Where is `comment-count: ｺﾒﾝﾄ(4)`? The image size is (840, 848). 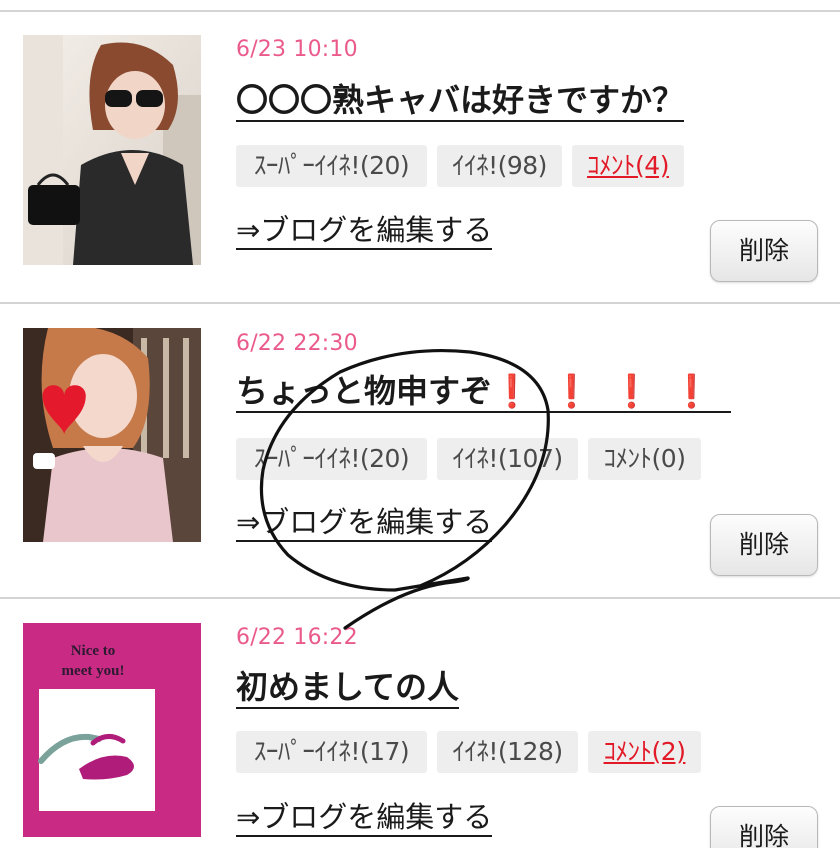
comment-count: ｺﾒﾝﾄ(4) is located at coordinates (628, 166).